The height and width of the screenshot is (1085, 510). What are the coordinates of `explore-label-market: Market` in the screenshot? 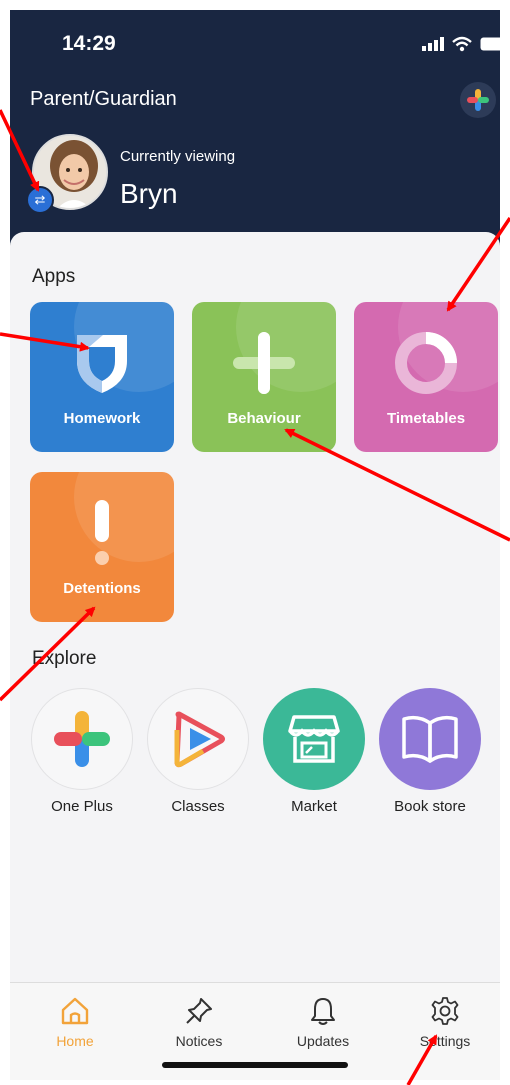 It's located at (314, 806).